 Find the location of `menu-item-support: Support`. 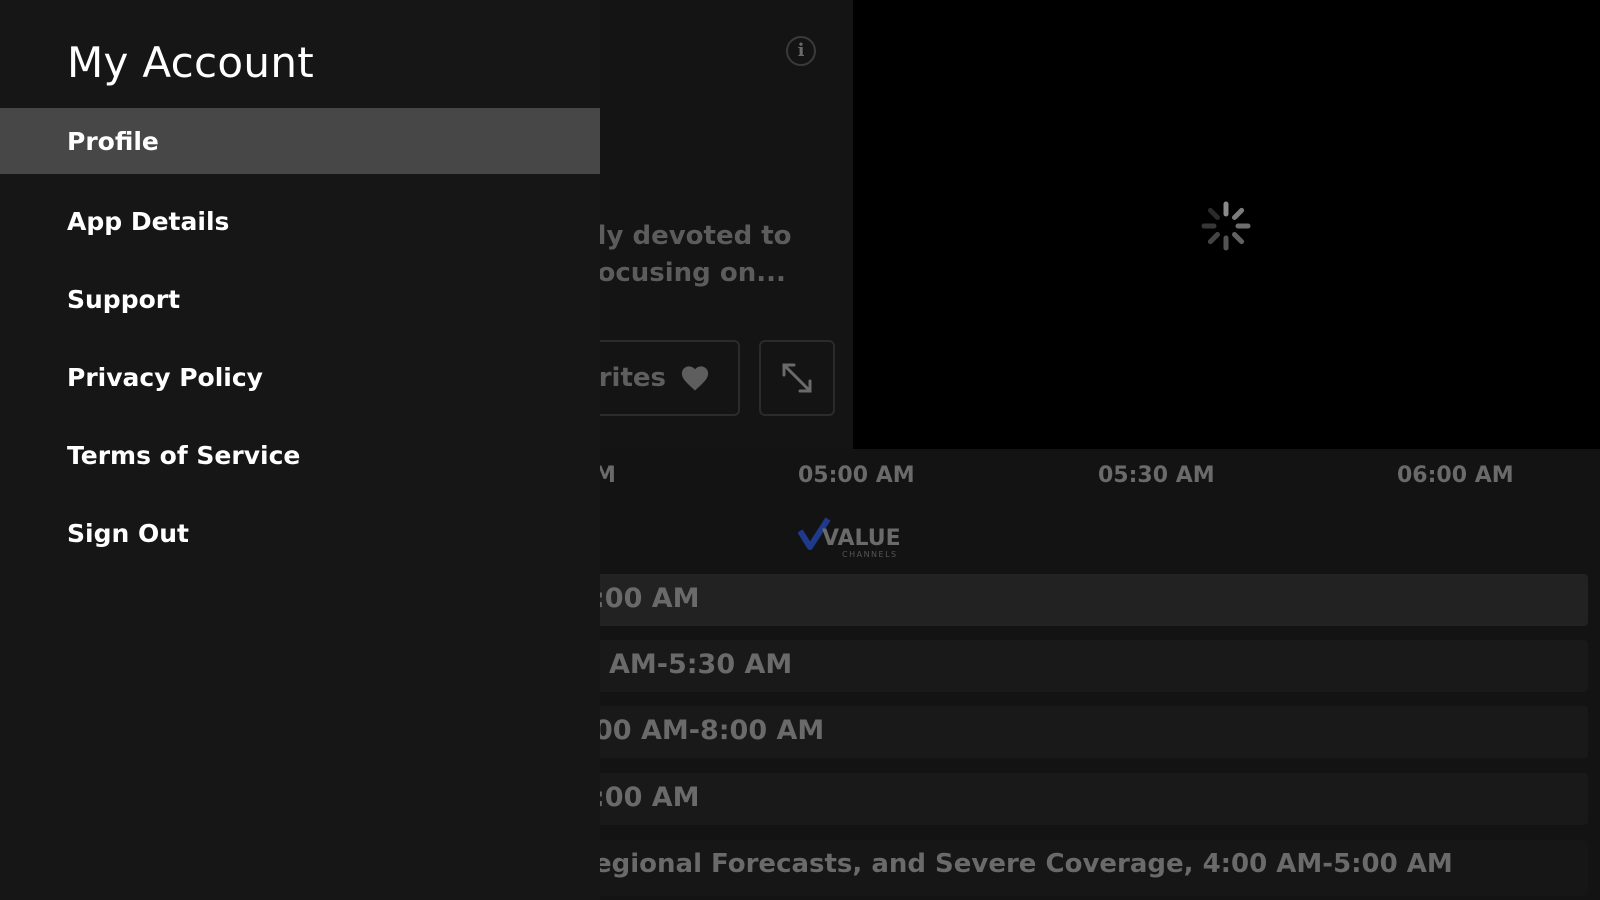

menu-item-support: Support is located at coordinates (300, 299).